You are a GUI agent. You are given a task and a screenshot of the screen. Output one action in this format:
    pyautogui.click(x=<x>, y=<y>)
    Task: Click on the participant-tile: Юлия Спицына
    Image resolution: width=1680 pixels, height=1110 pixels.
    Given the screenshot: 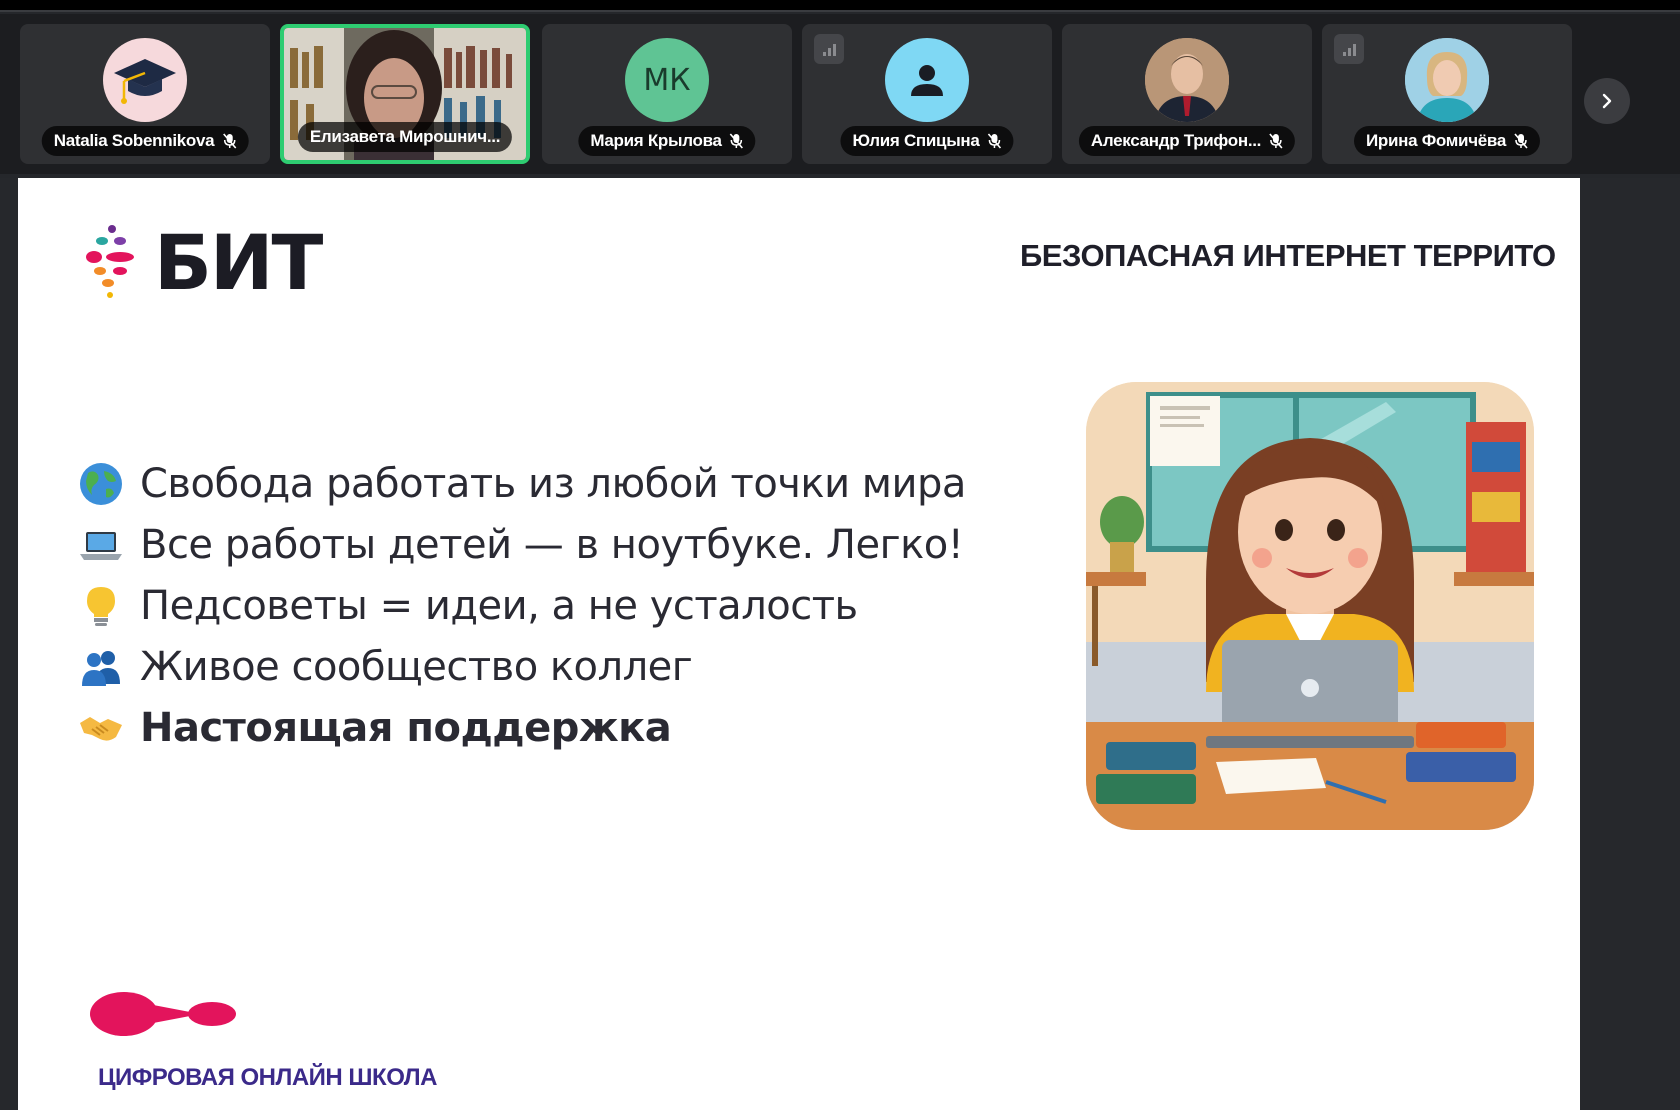 What is the action you would take?
    pyautogui.click(x=927, y=94)
    